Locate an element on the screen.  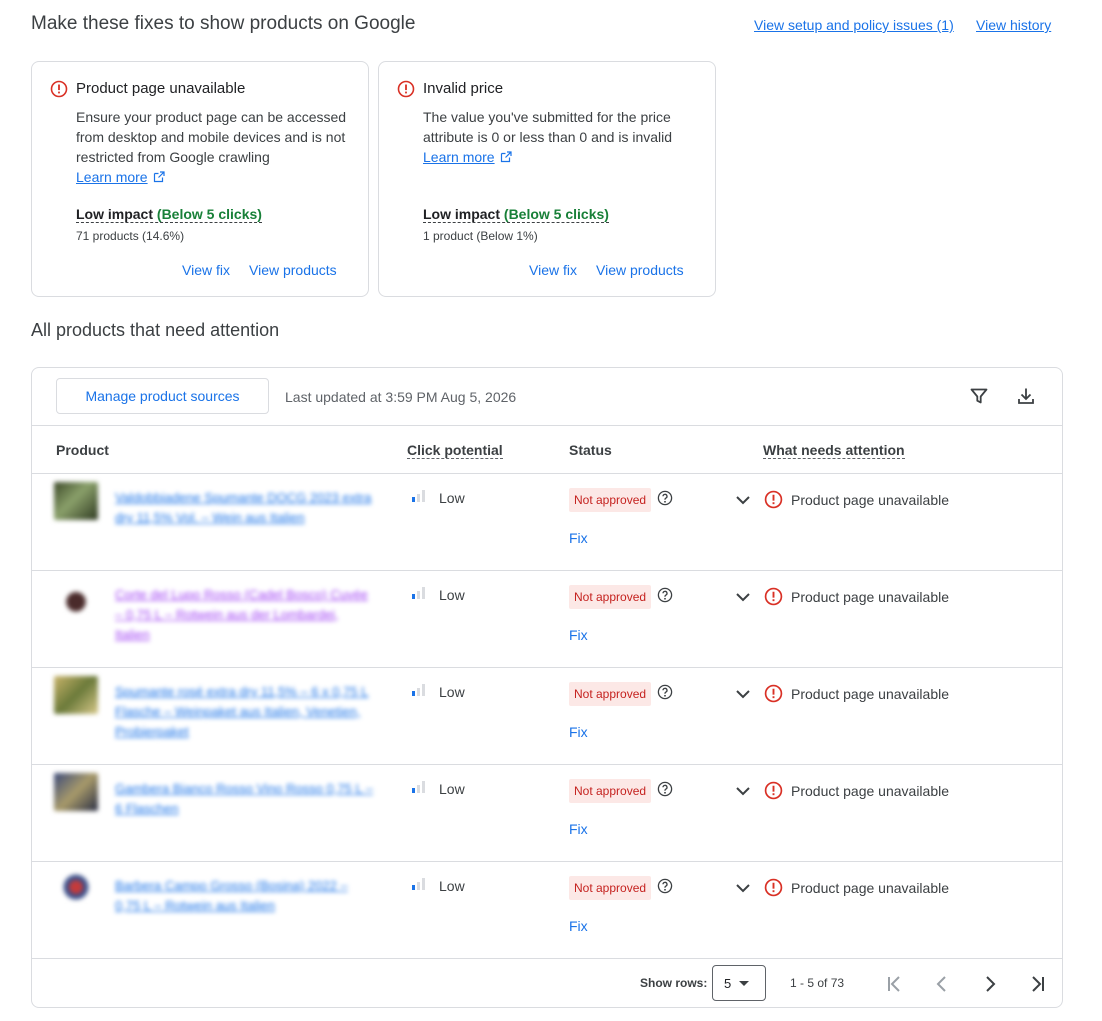
download-icon is located at coordinates (1026, 396).